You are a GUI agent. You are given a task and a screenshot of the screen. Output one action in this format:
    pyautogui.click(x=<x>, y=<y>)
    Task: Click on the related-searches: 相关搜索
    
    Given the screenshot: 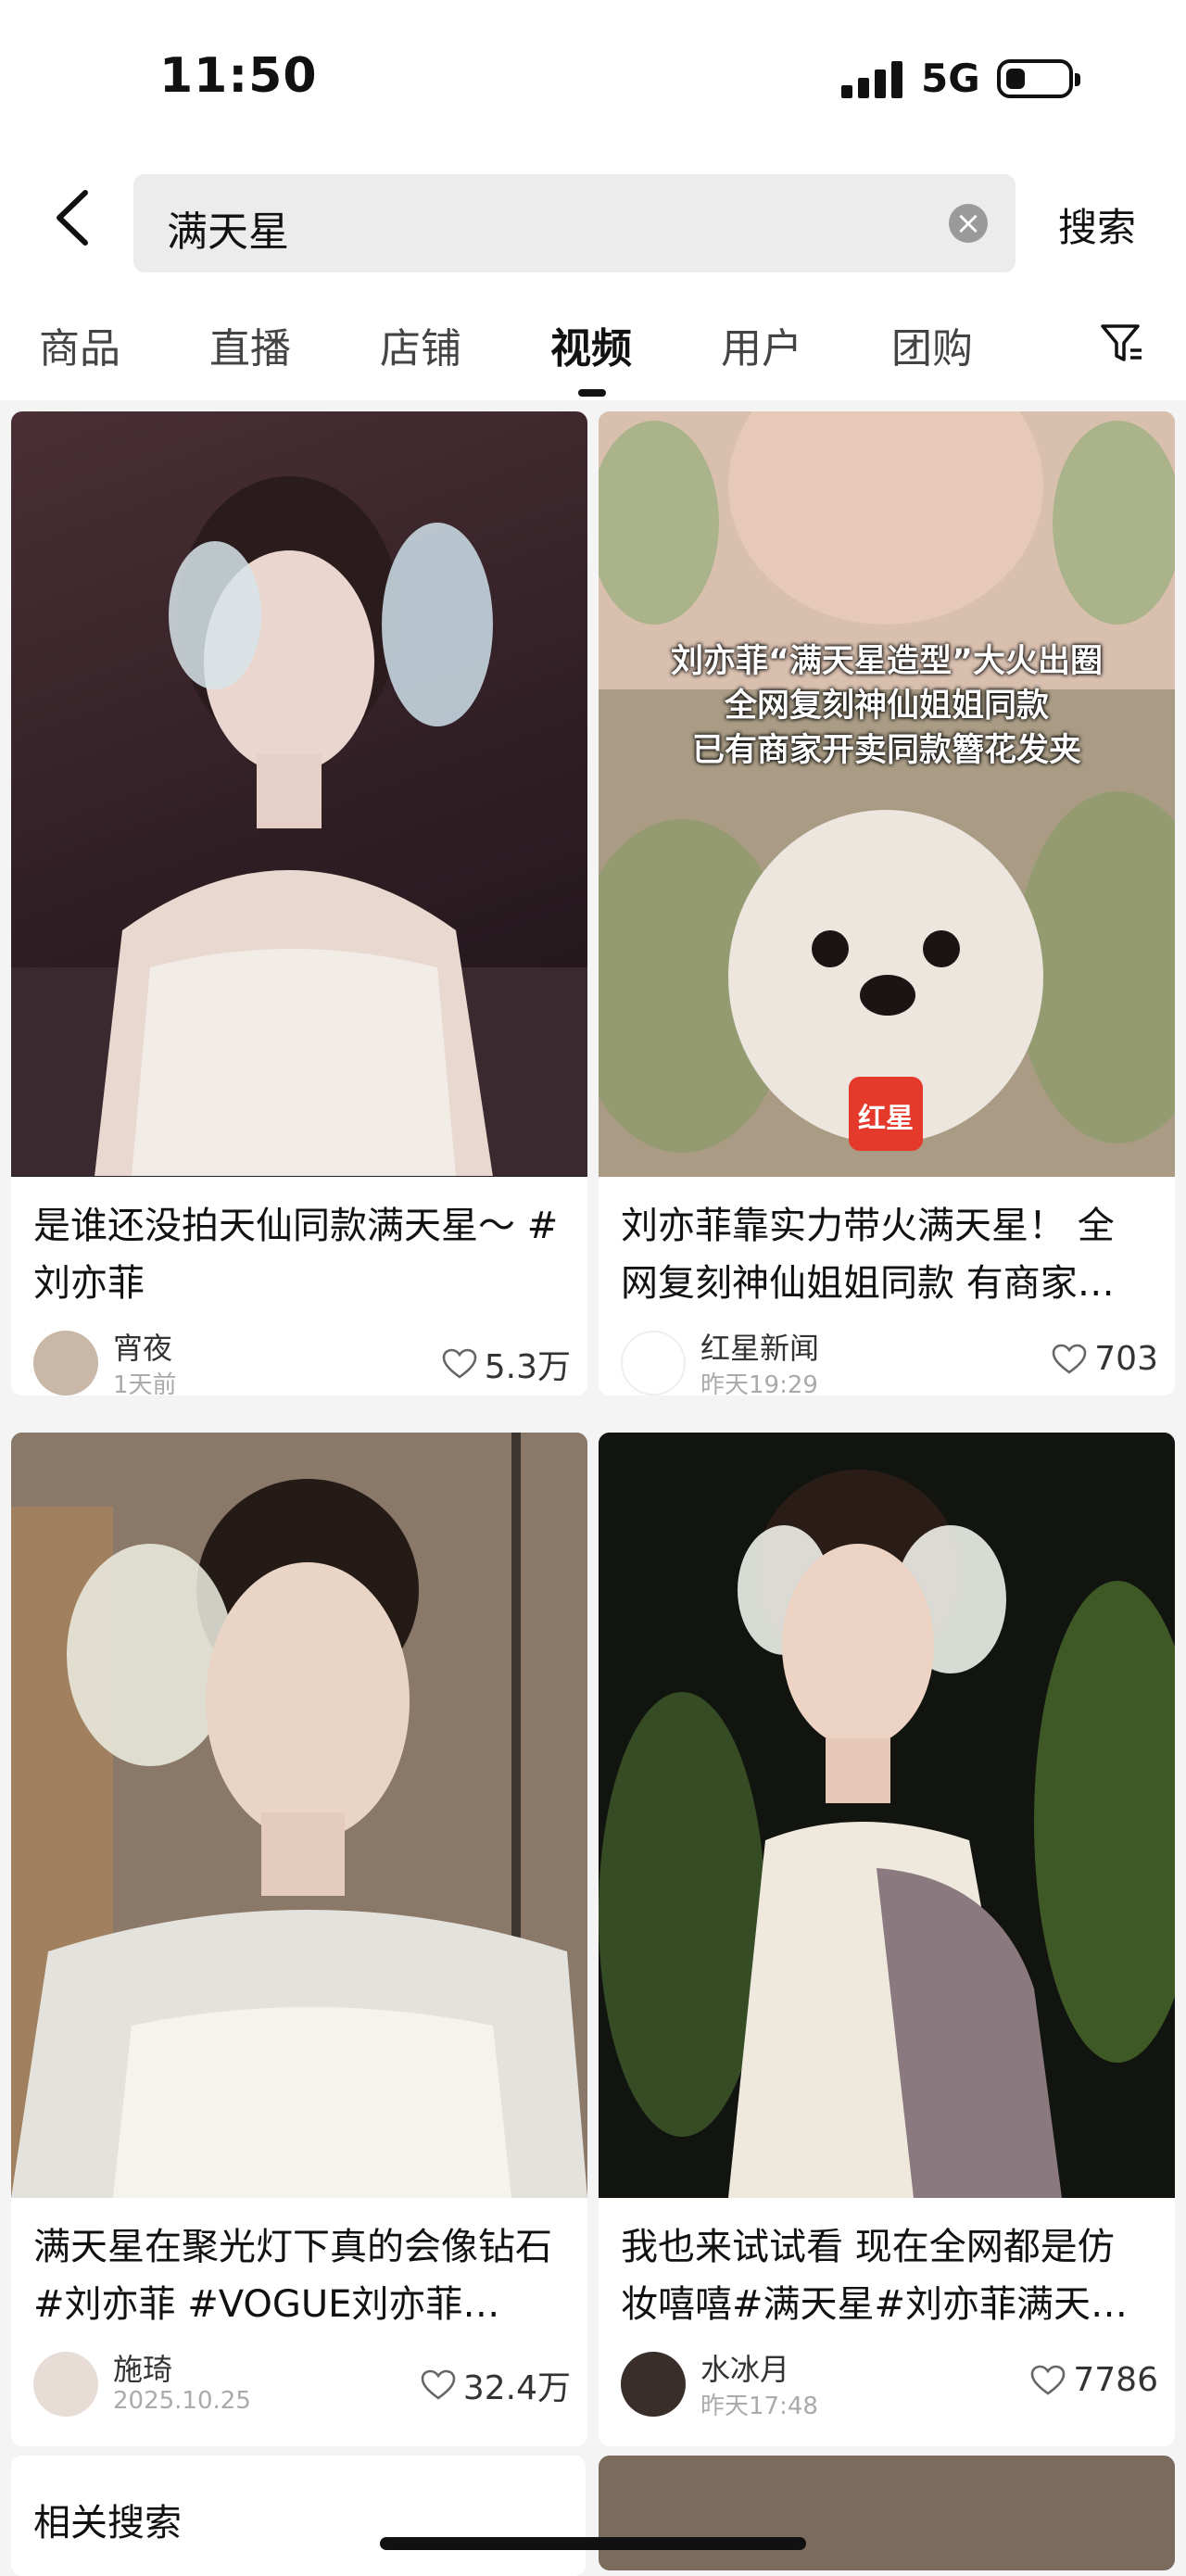 What is the action you would take?
    pyautogui.click(x=298, y=2516)
    